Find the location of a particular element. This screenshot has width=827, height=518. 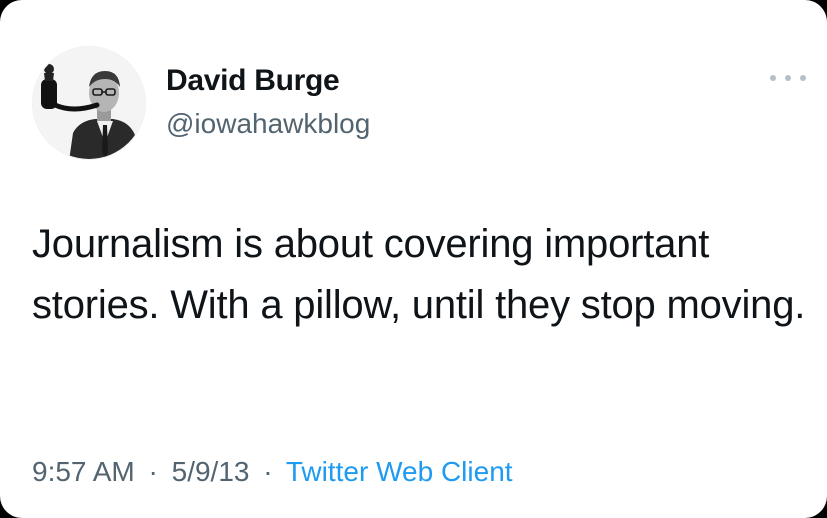

avatar-photo is located at coordinates (89, 103).